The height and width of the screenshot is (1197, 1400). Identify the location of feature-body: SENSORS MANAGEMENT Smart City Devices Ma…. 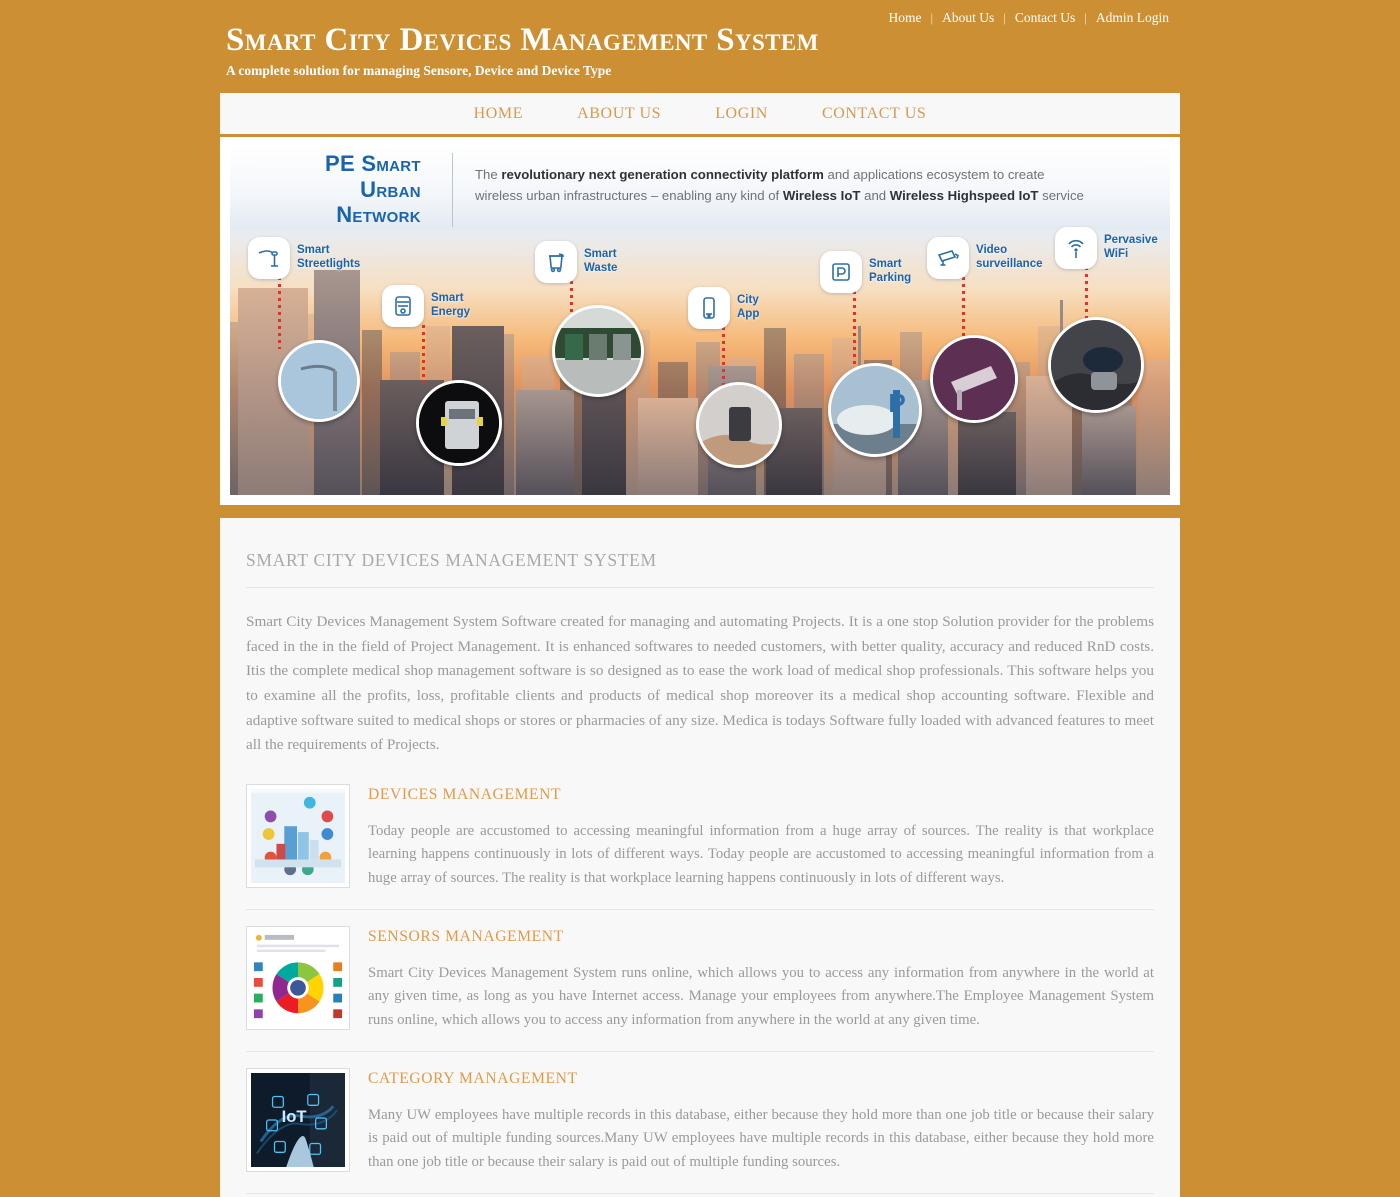
(761, 979).